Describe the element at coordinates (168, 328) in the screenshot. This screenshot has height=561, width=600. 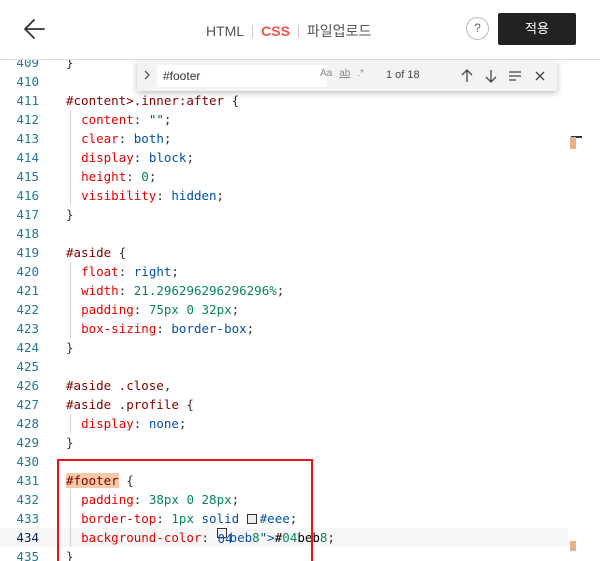
I see `code-text: box-sizing: border-box;` at that location.